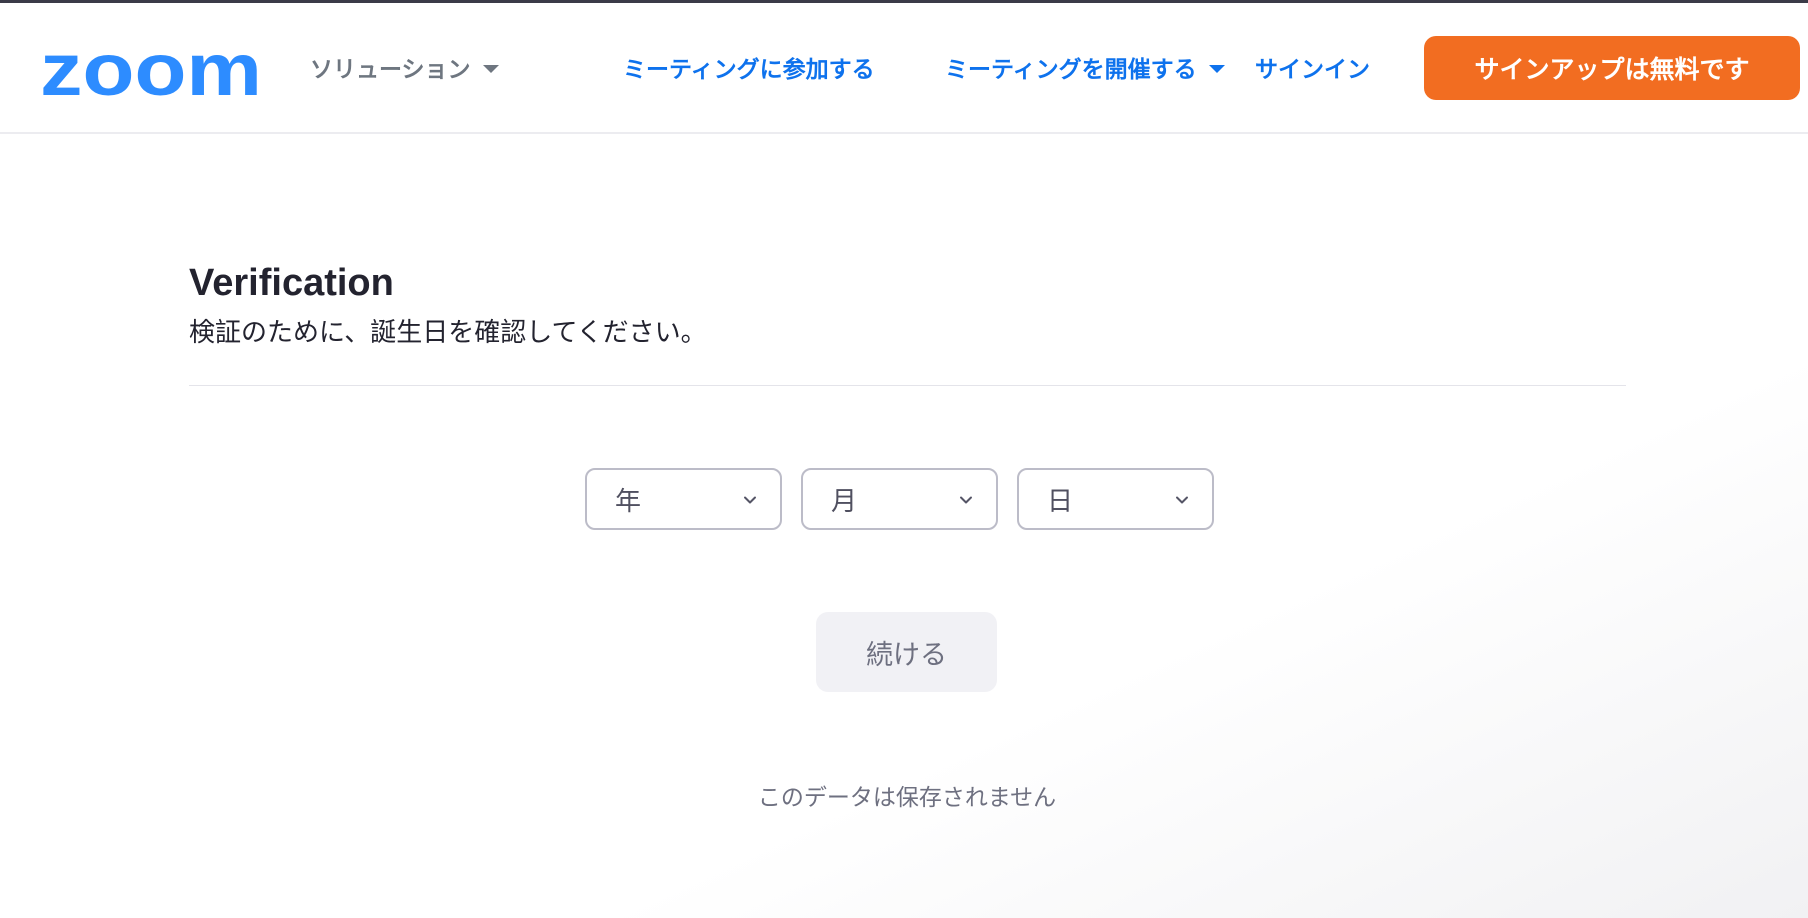 This screenshot has width=1808, height=918. Describe the element at coordinates (1115, 499) in the screenshot. I see `birth-day-select: 日` at that location.